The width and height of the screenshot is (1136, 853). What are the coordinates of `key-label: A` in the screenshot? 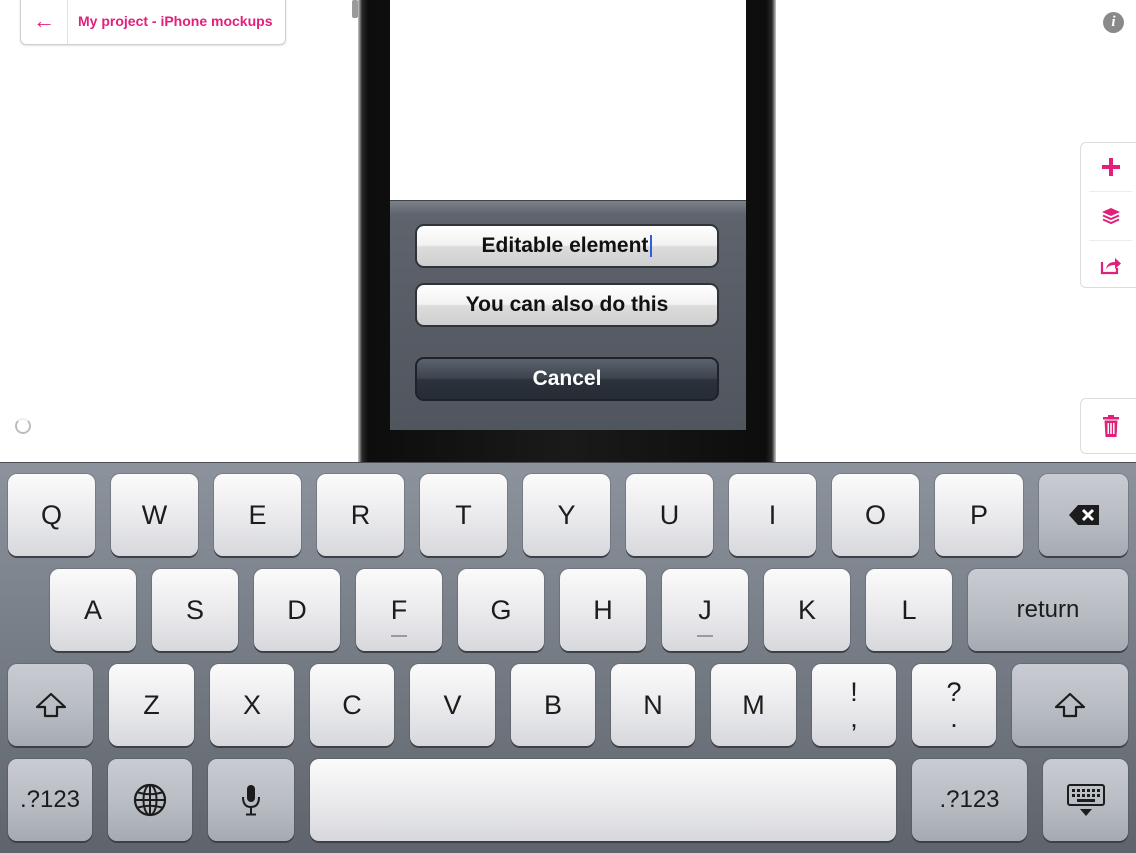 It's located at (92, 609).